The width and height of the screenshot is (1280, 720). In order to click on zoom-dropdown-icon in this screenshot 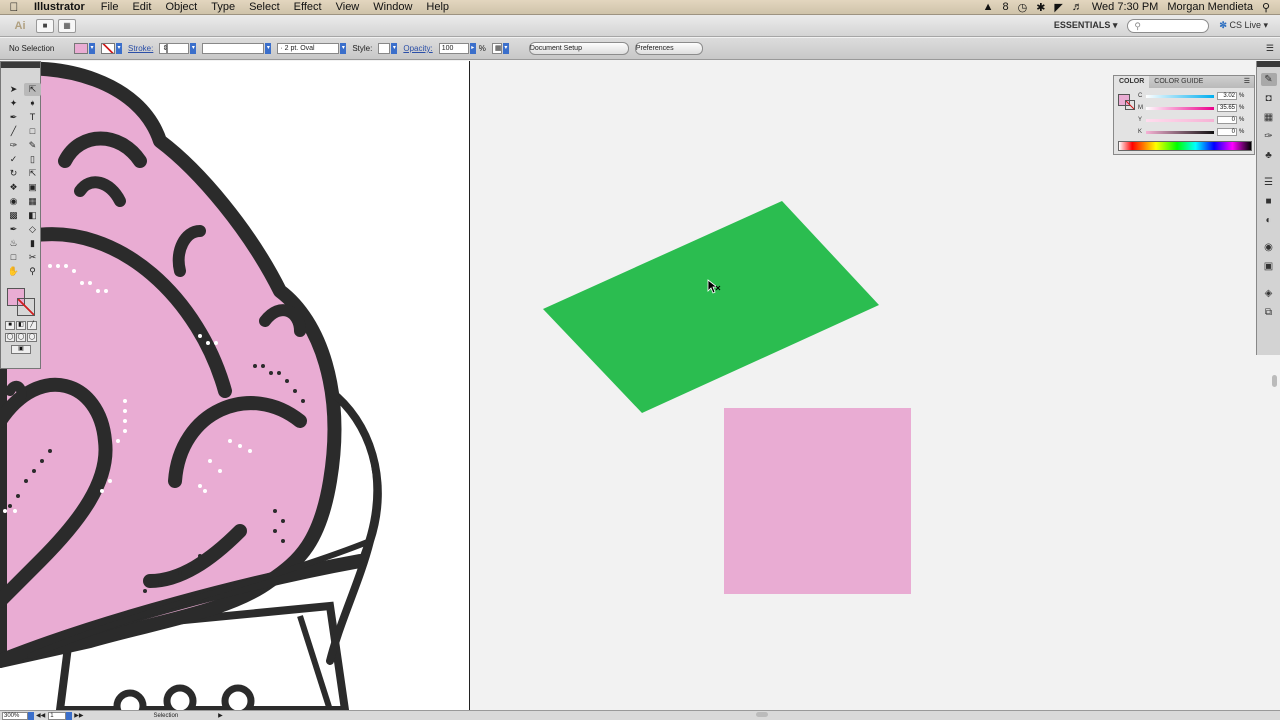, I will do `click(31, 715)`.